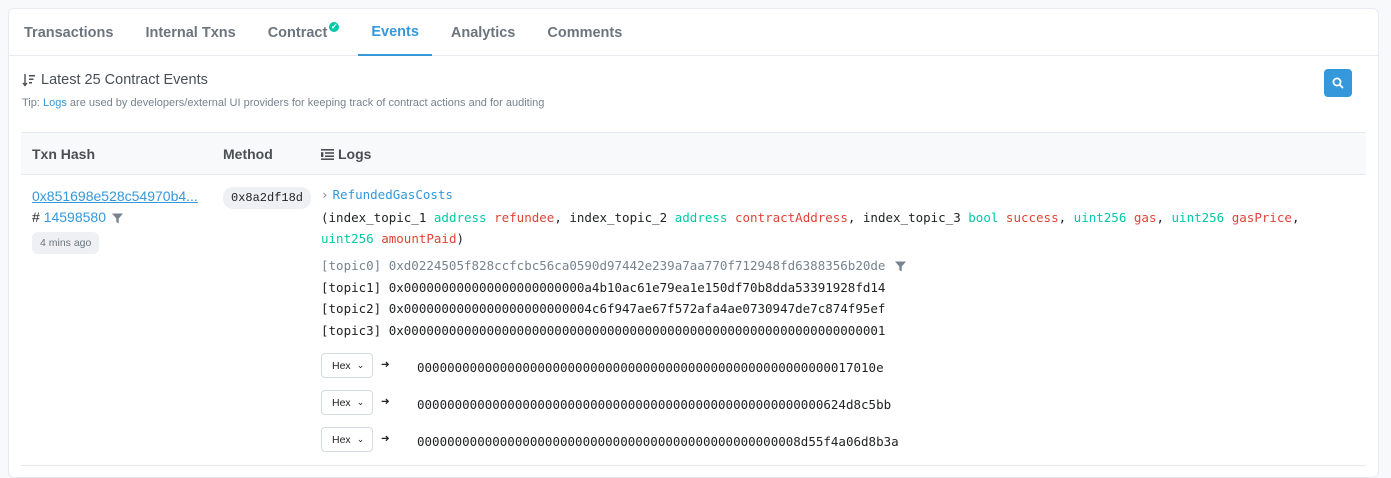  Describe the element at coordinates (327, 154) in the screenshot. I see `list-icon` at that location.